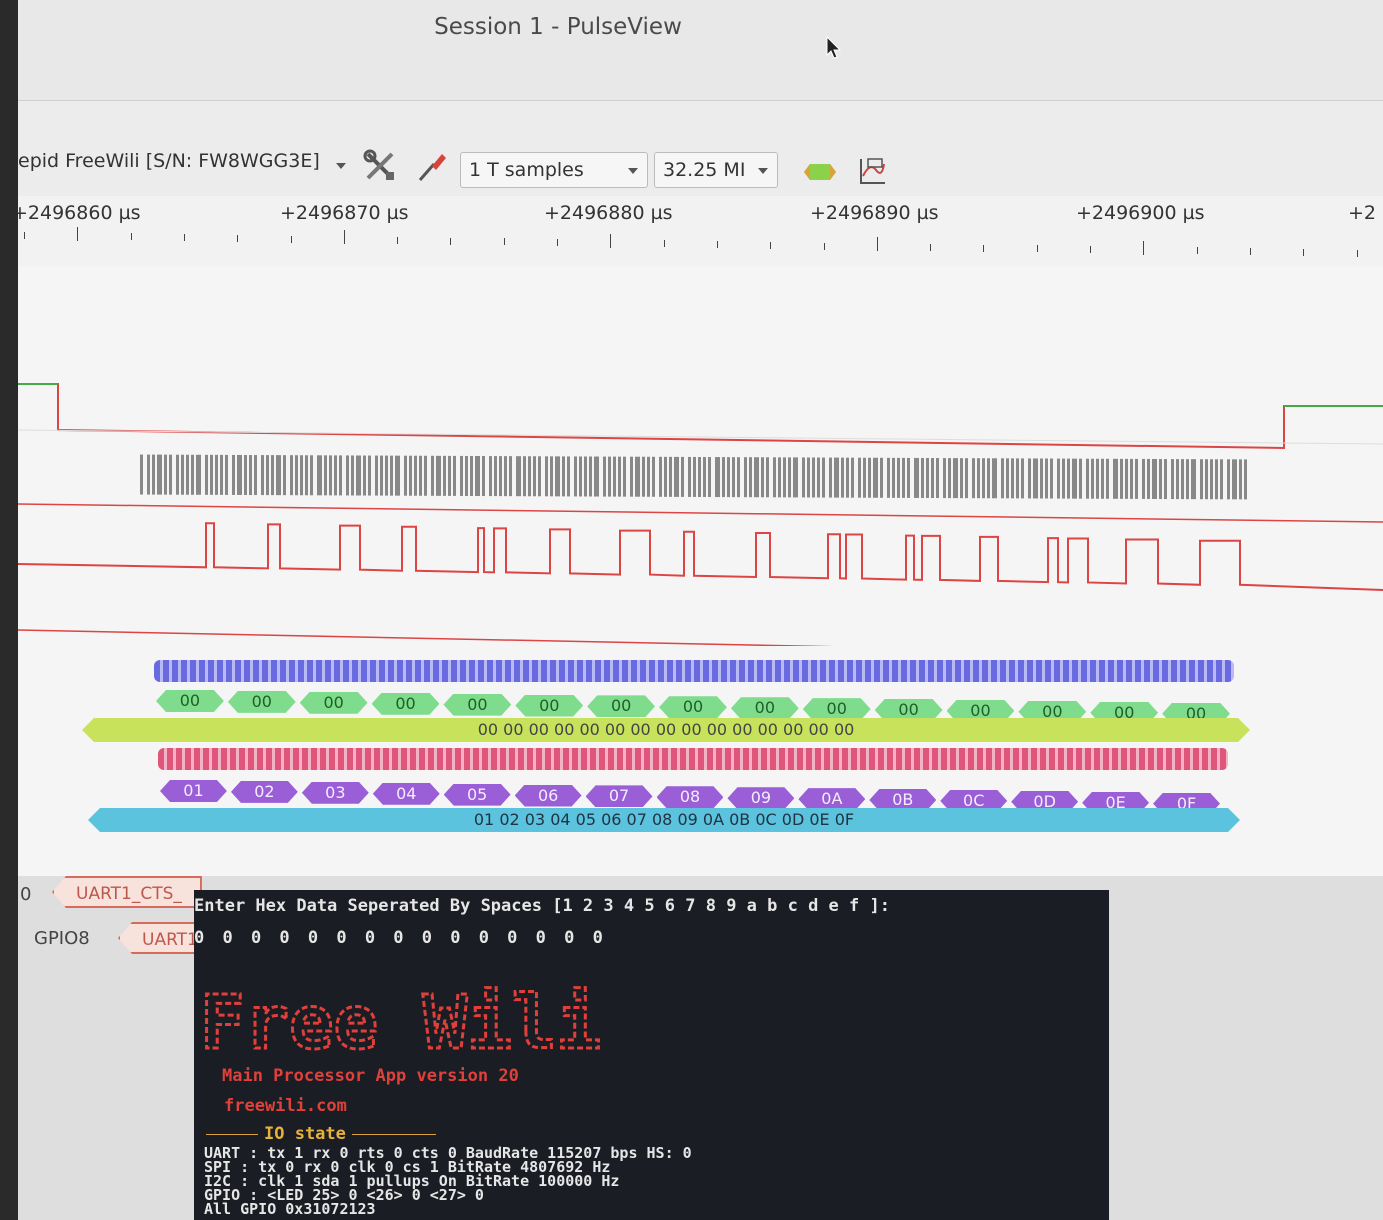 This screenshot has width=1383, height=1220. Describe the element at coordinates (608, 213) in the screenshot. I see `ruler-label: +2496880 µs` at that location.